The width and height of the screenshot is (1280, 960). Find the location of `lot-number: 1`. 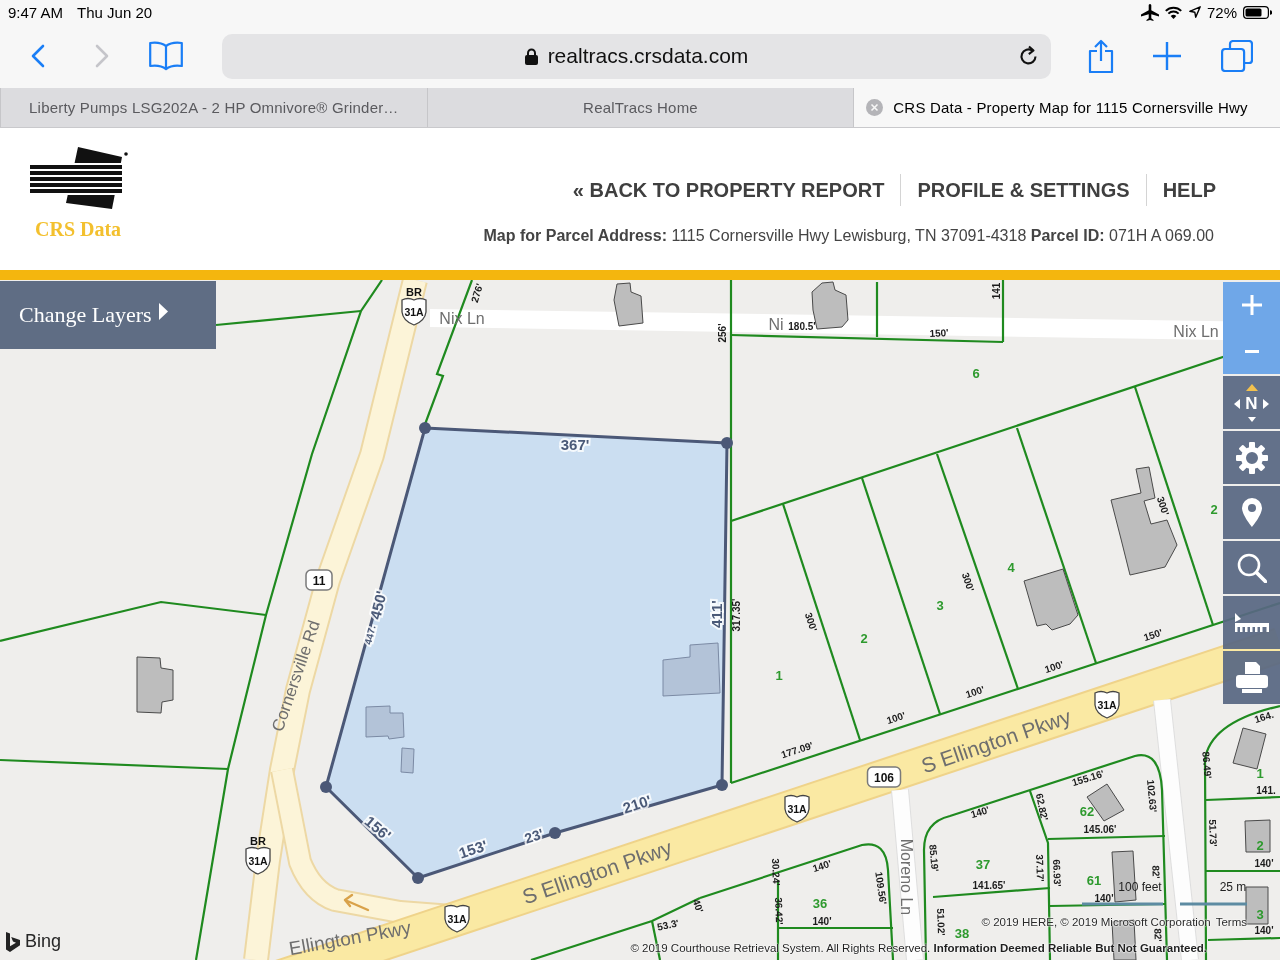

lot-number: 1 is located at coordinates (779, 675).